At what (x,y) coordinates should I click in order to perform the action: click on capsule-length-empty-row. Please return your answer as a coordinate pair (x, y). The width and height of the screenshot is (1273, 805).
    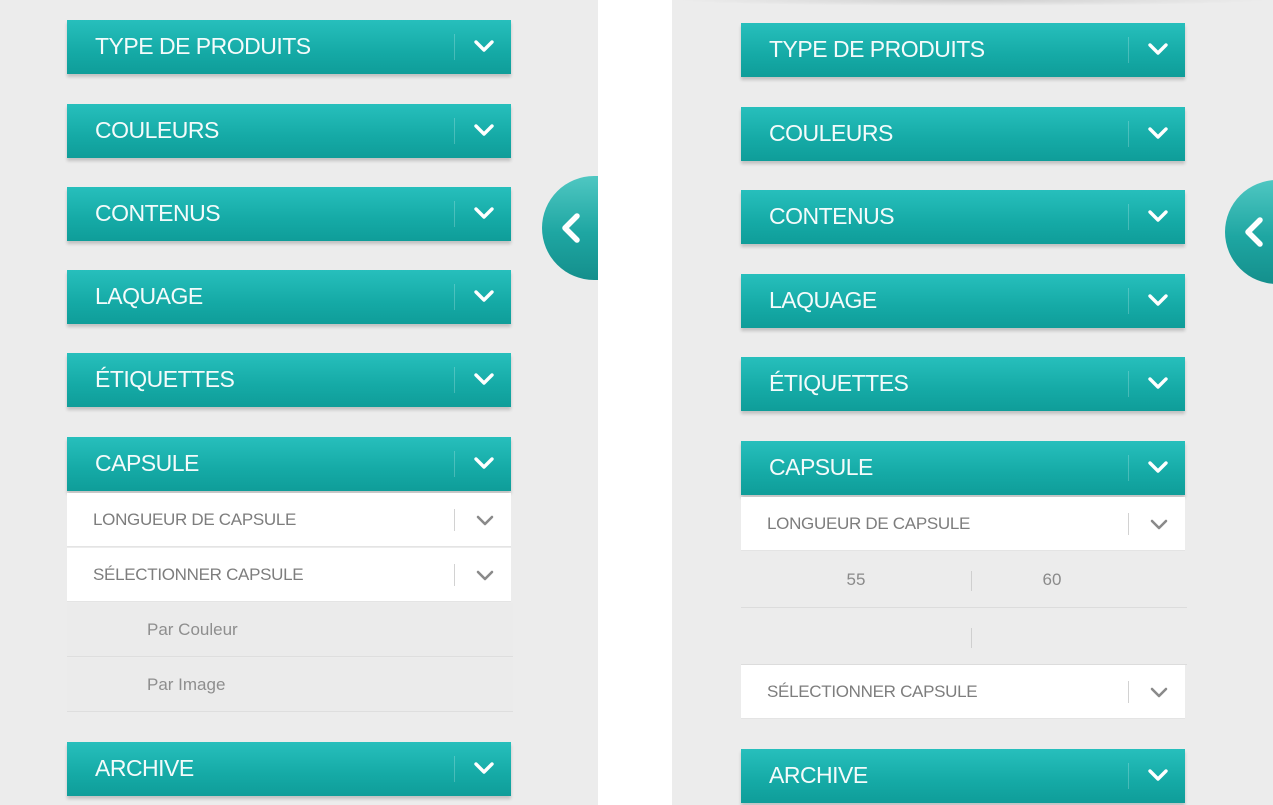
    Looking at the image, I should click on (964, 637).